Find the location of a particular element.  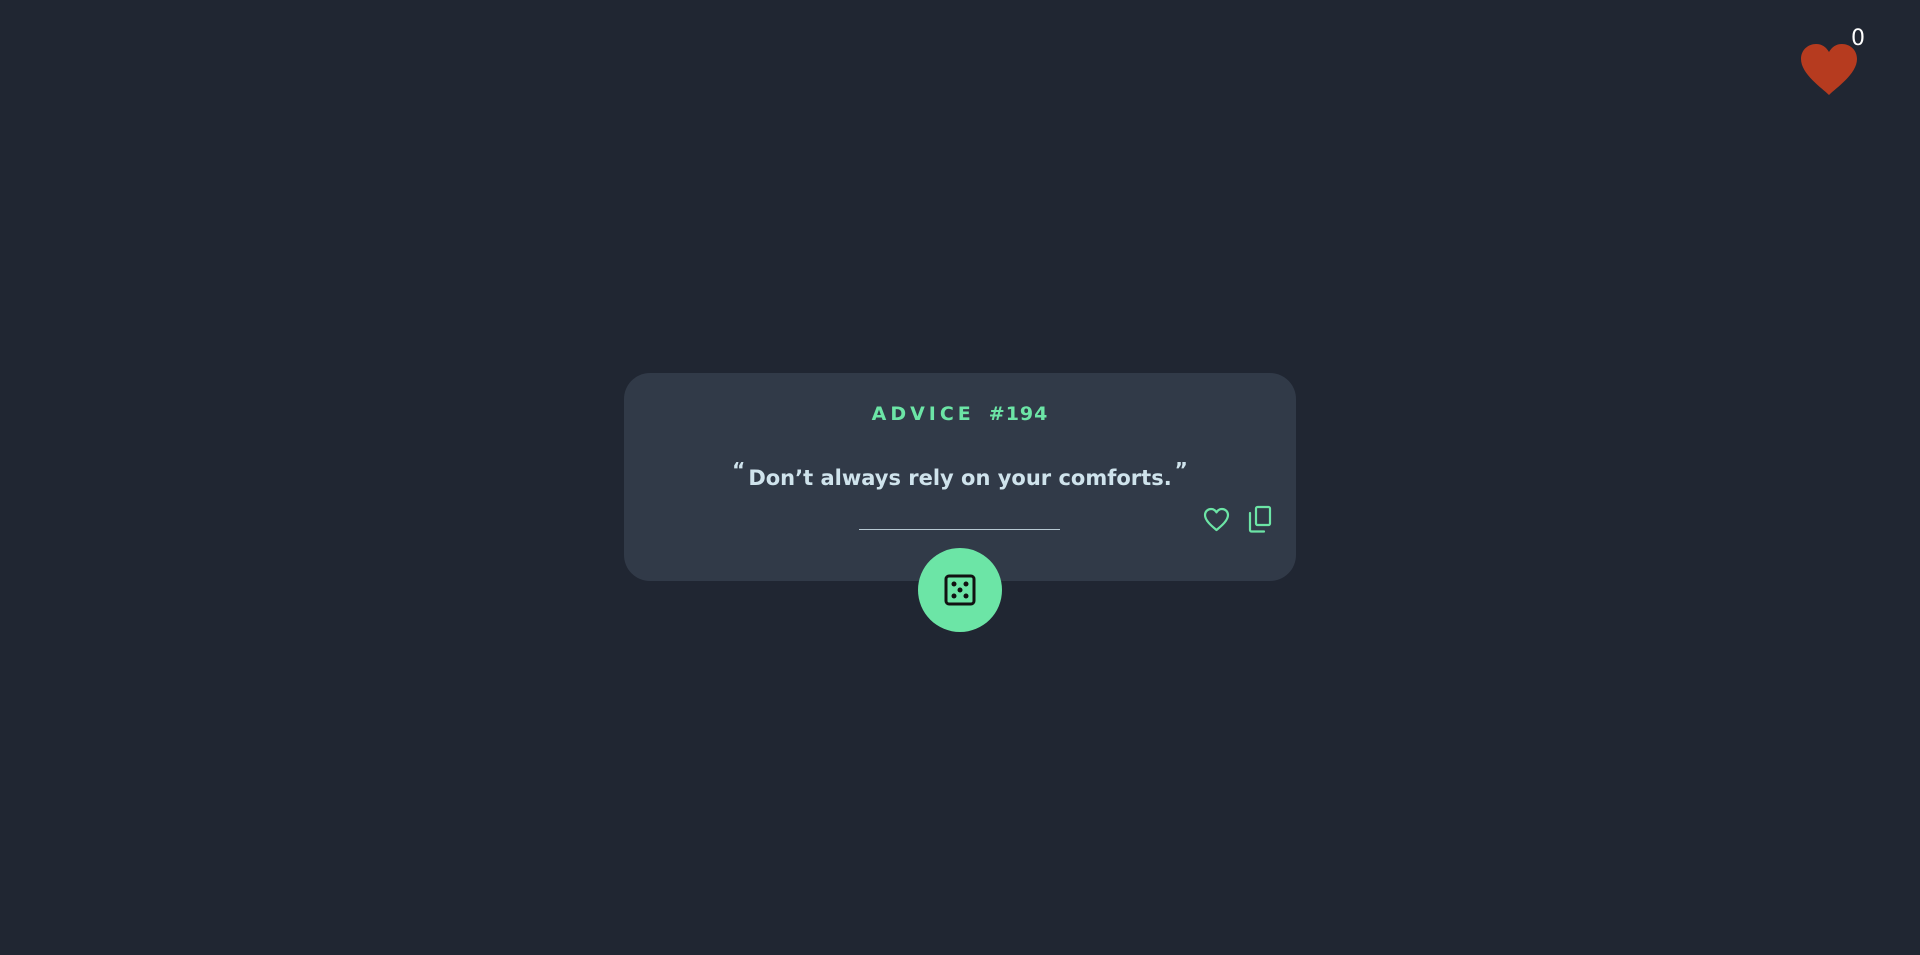

open-quote: “ is located at coordinates (739, 470).